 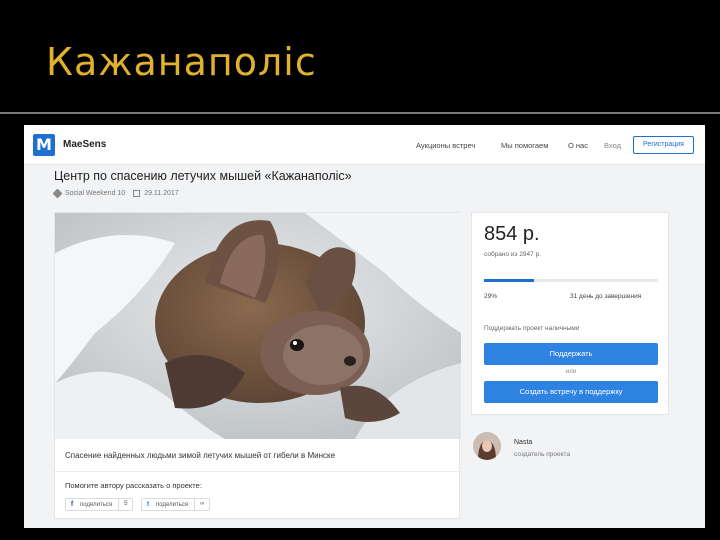 What do you see at coordinates (523, 442) in the screenshot?
I see `author-name: Nasta` at bounding box center [523, 442].